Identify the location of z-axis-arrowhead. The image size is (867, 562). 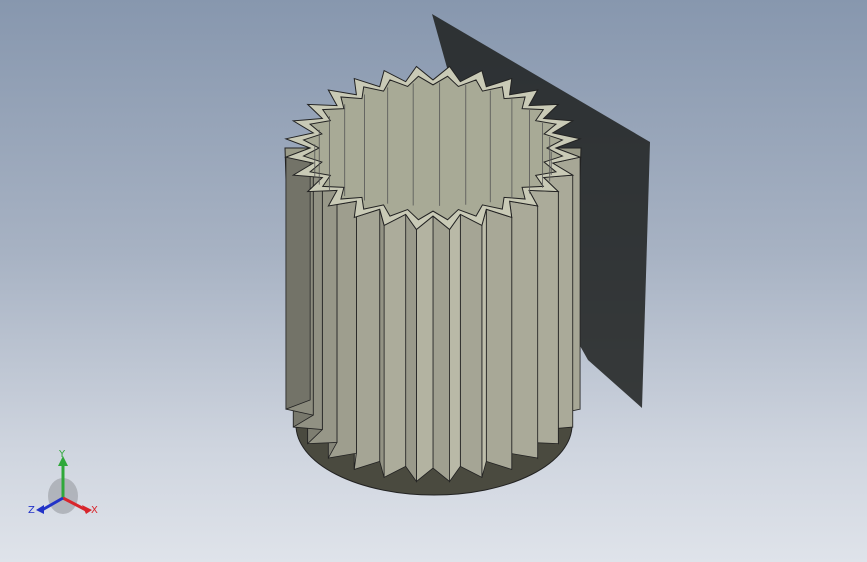
(40, 509).